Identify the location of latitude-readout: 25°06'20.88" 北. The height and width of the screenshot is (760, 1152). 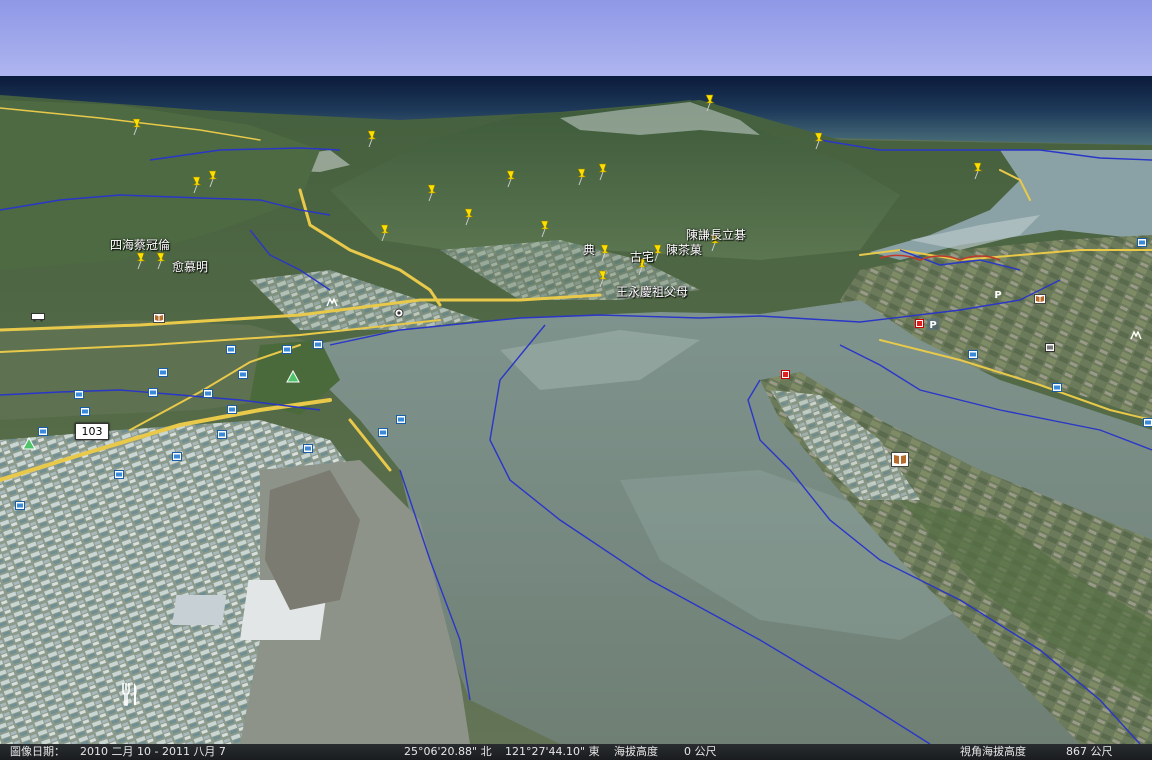
(448, 751).